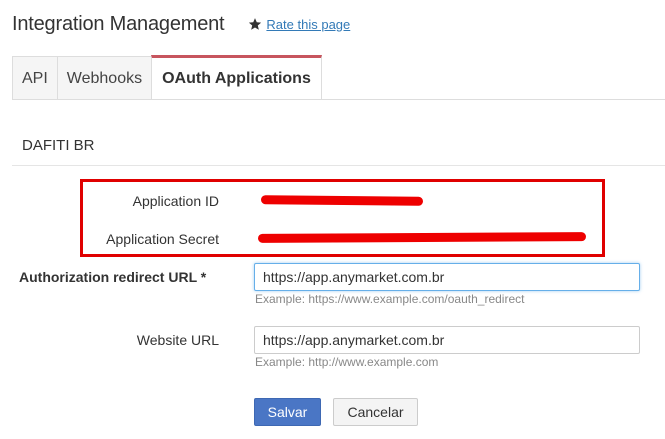 The width and height of the screenshot is (665, 439). Describe the element at coordinates (104, 78) in the screenshot. I see `tab-webhooks: Webhooks` at that location.